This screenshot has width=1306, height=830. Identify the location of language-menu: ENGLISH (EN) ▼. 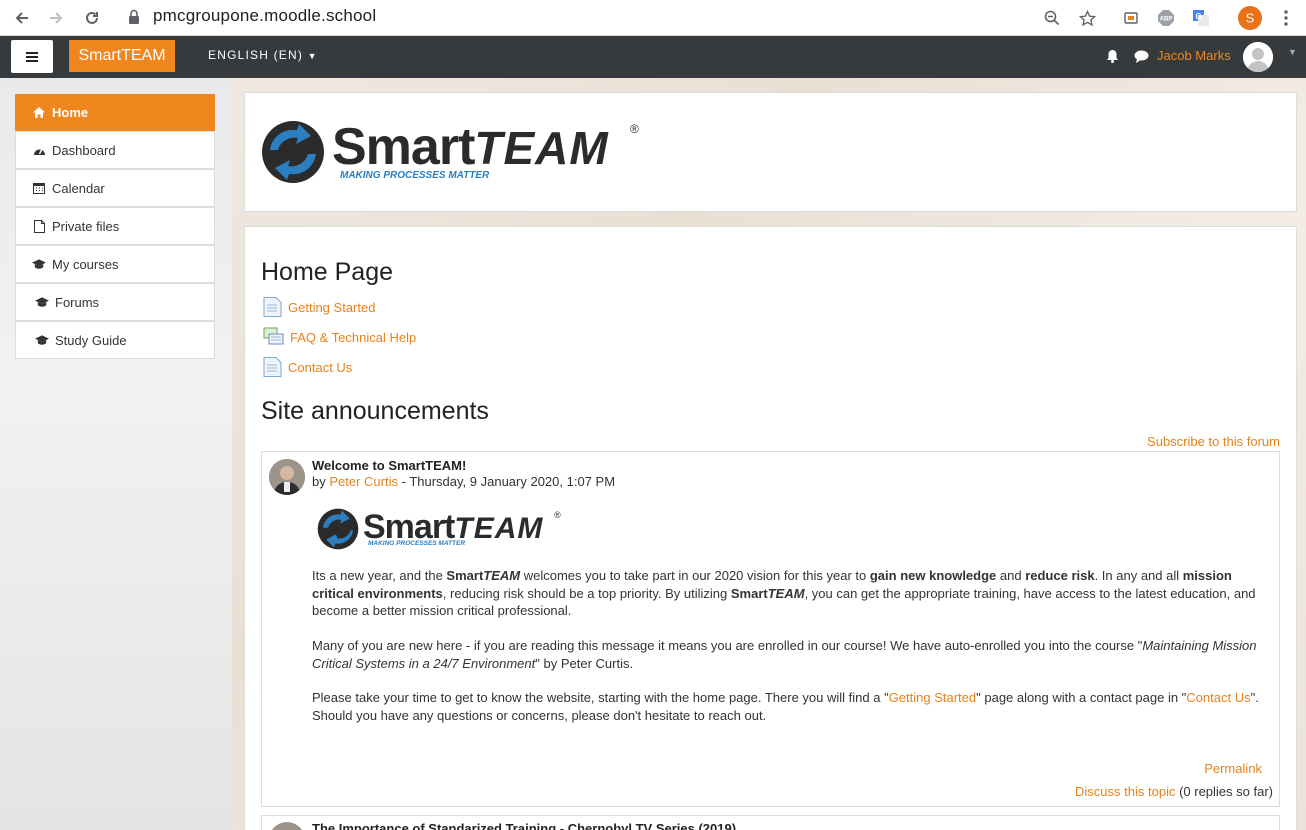
(263, 55).